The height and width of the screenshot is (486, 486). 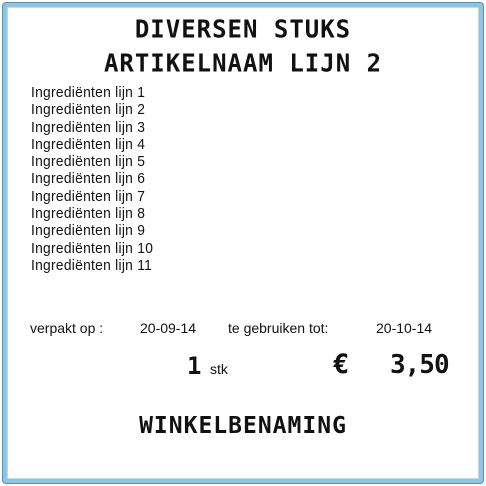 What do you see at coordinates (243, 426) in the screenshot?
I see `store-name: WINKELBENAMING` at bounding box center [243, 426].